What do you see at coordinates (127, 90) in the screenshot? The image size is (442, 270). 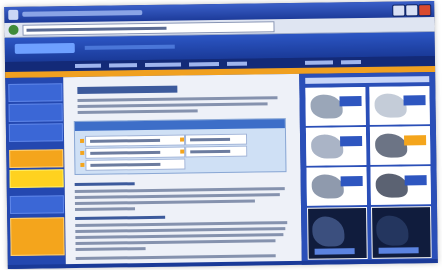 I see `page-title` at bounding box center [127, 90].